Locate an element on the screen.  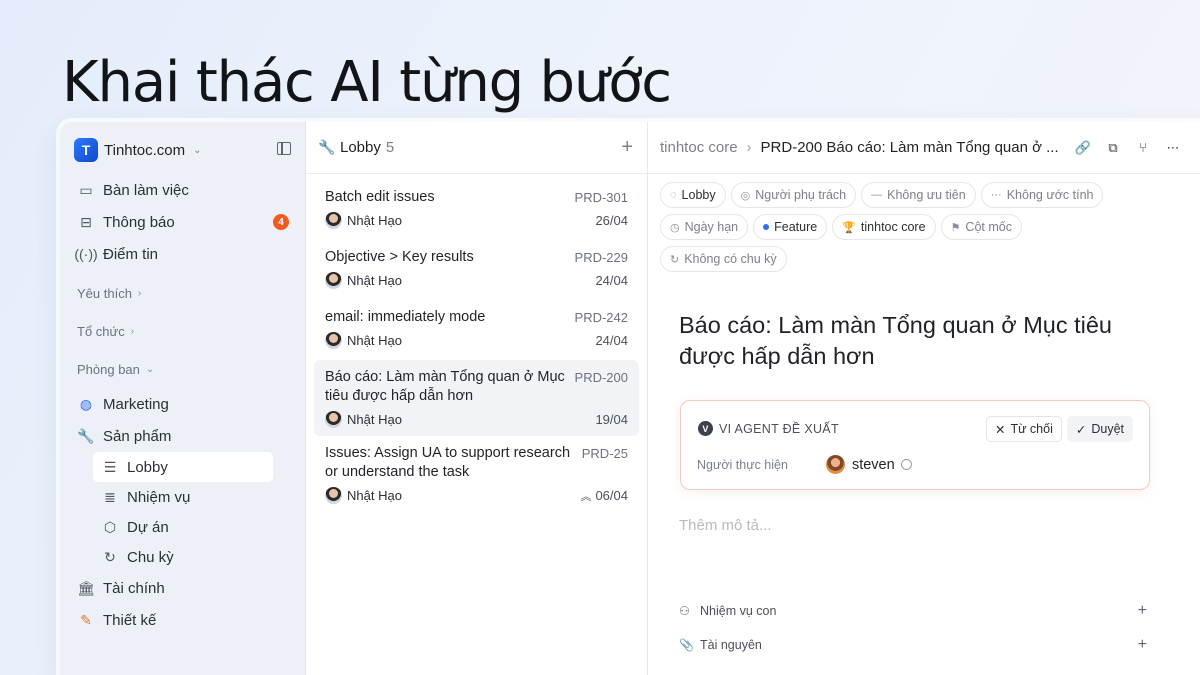
issue-date: 24/04 is located at coordinates (611, 280).